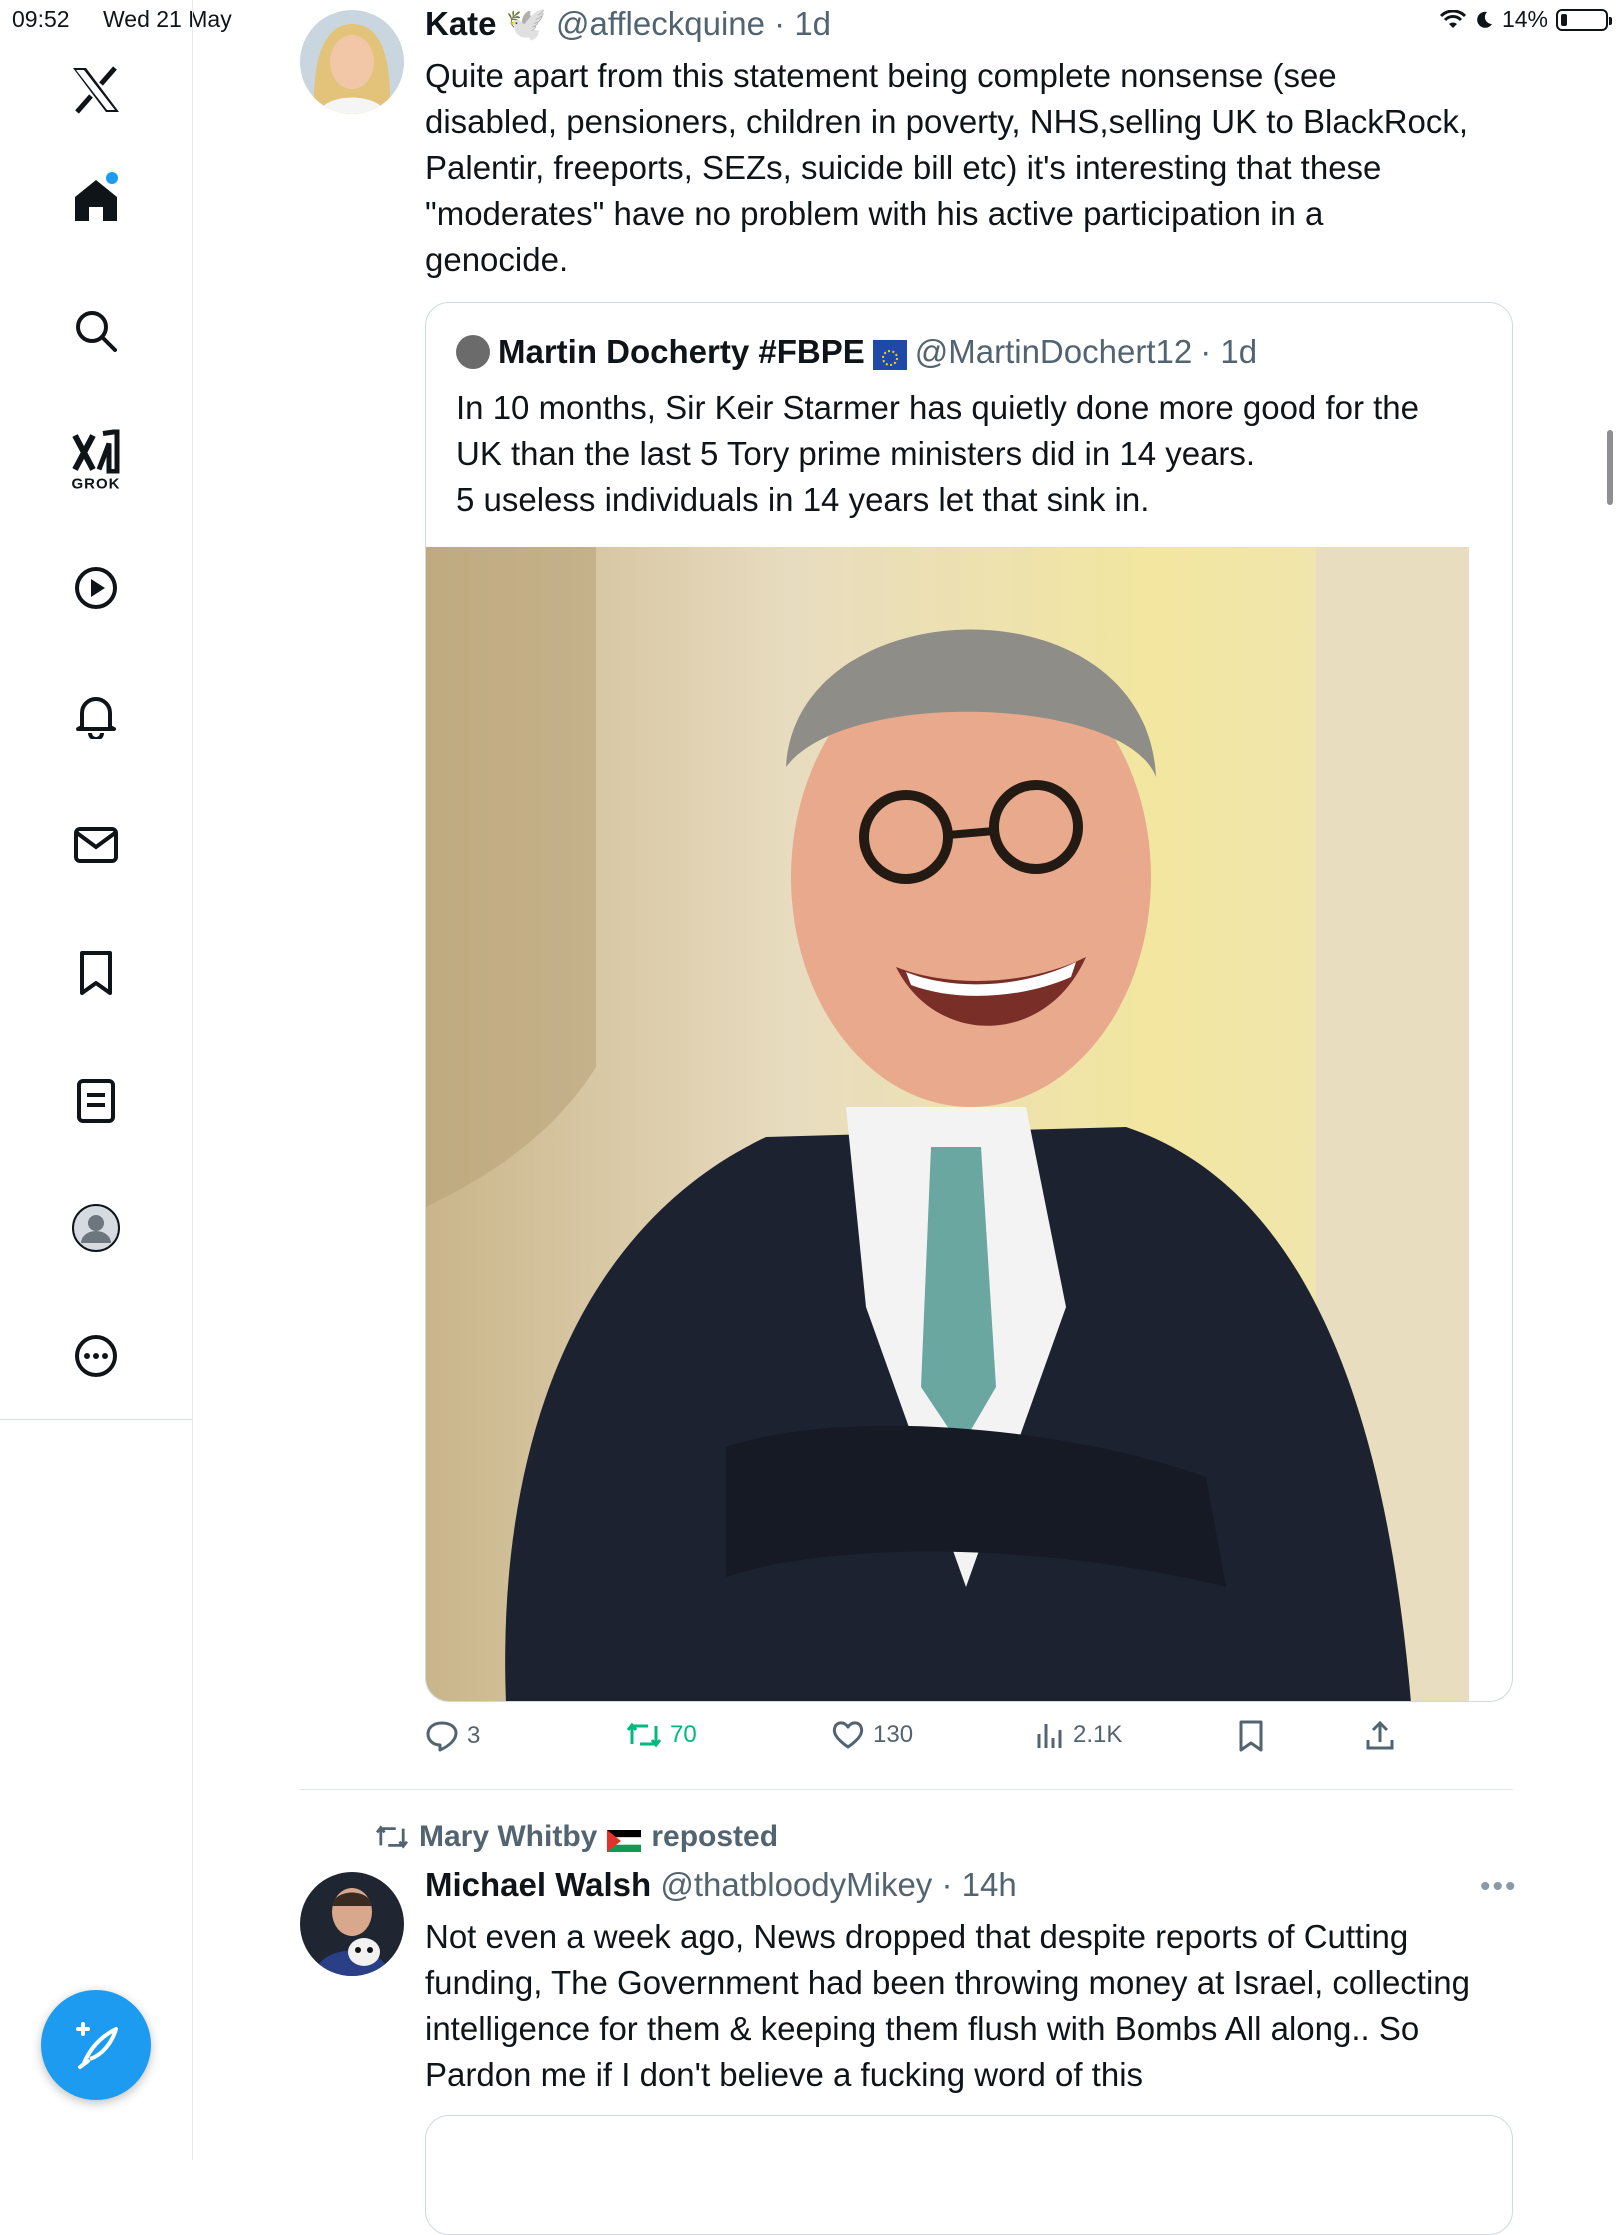 The width and height of the screenshot is (1620, 2235). Describe the element at coordinates (683, 1734) in the screenshot. I see `repost-count: 70` at that location.